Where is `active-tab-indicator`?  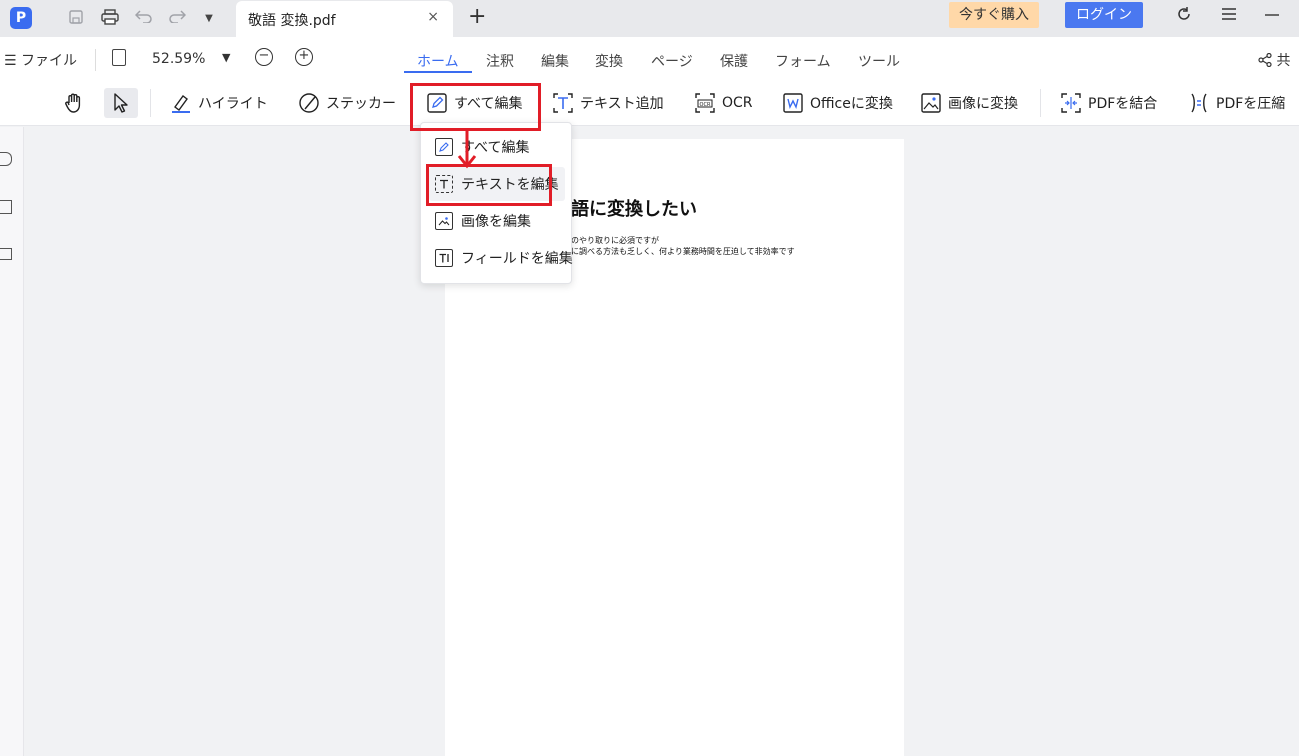 active-tab-indicator is located at coordinates (438, 72).